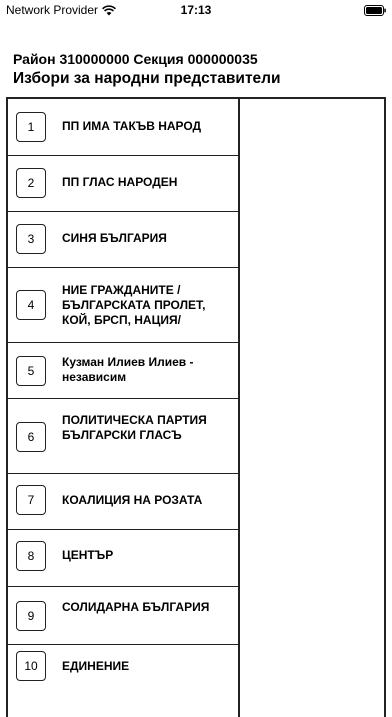  What do you see at coordinates (135, 59) in the screenshot?
I see `section-info: Район 310000000 Секция 000000035` at bounding box center [135, 59].